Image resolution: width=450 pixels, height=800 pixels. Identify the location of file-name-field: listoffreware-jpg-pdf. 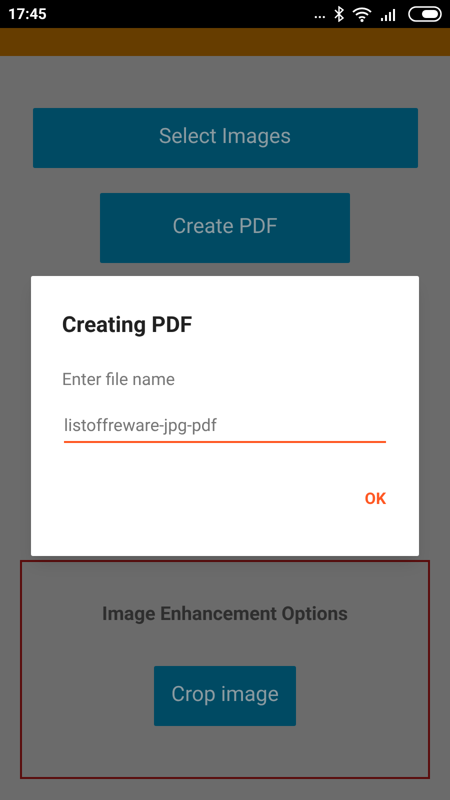
(225, 428).